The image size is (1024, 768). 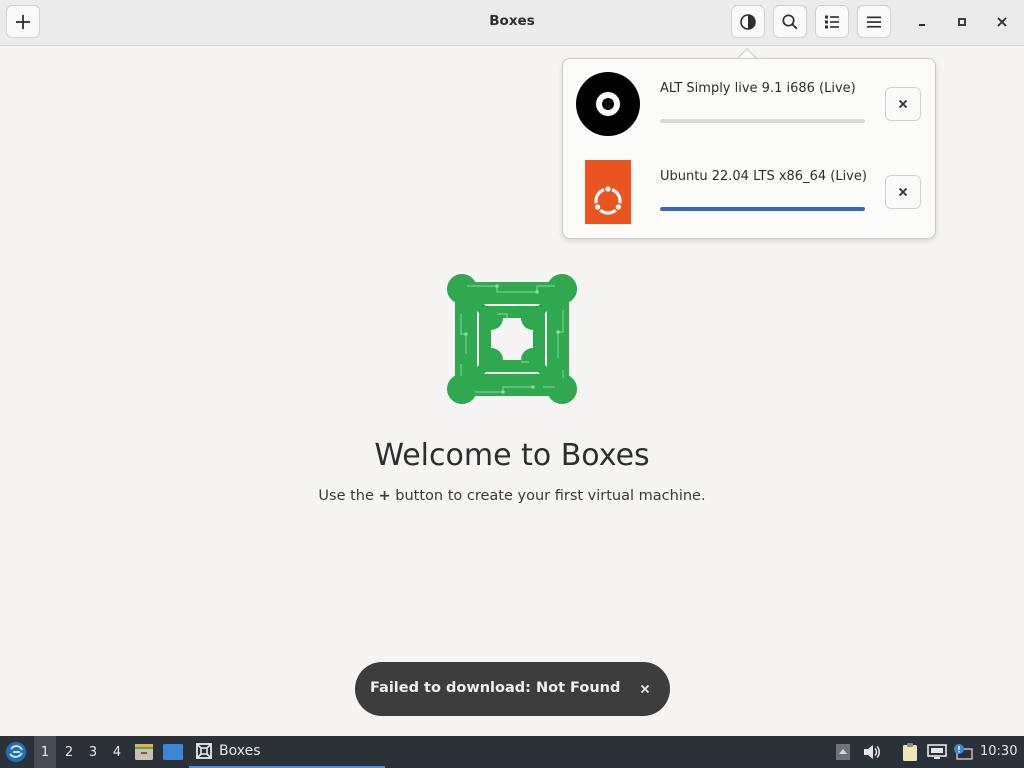 I want to click on show-desktop-button, so click(x=173, y=752).